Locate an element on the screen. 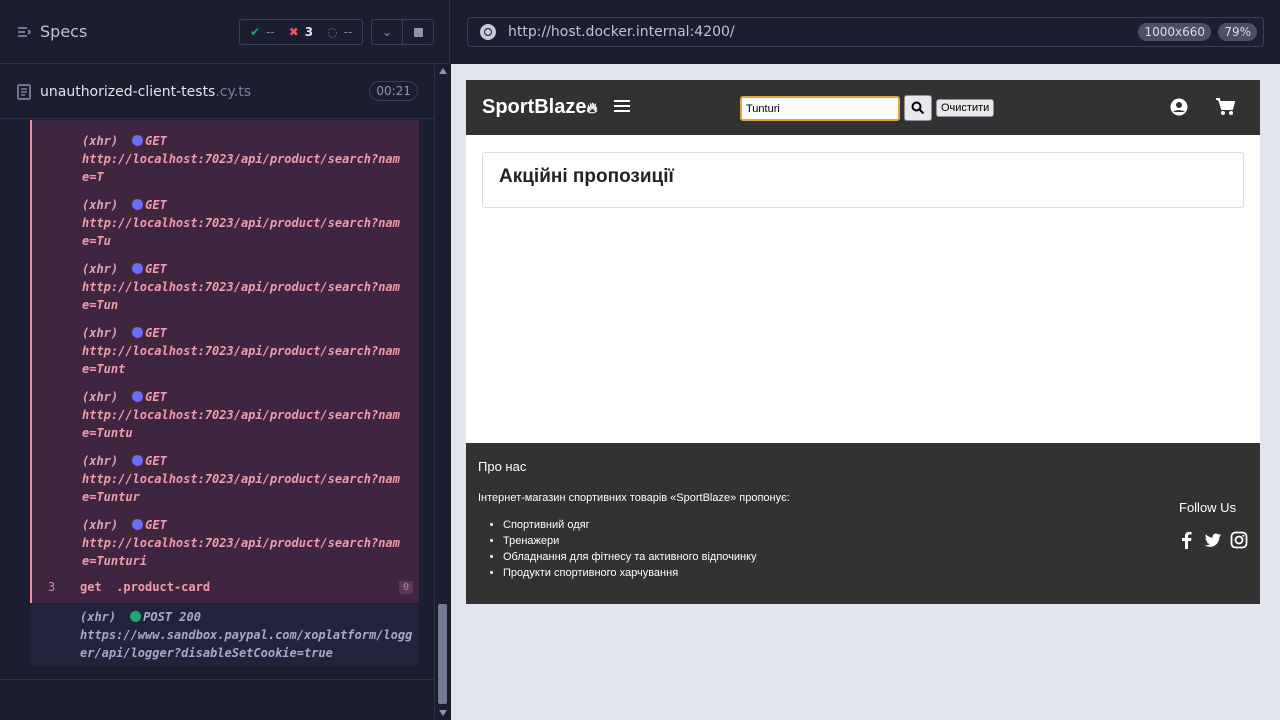 The image size is (1280, 720). viewport-size: 1000x660 is located at coordinates (1174, 32).